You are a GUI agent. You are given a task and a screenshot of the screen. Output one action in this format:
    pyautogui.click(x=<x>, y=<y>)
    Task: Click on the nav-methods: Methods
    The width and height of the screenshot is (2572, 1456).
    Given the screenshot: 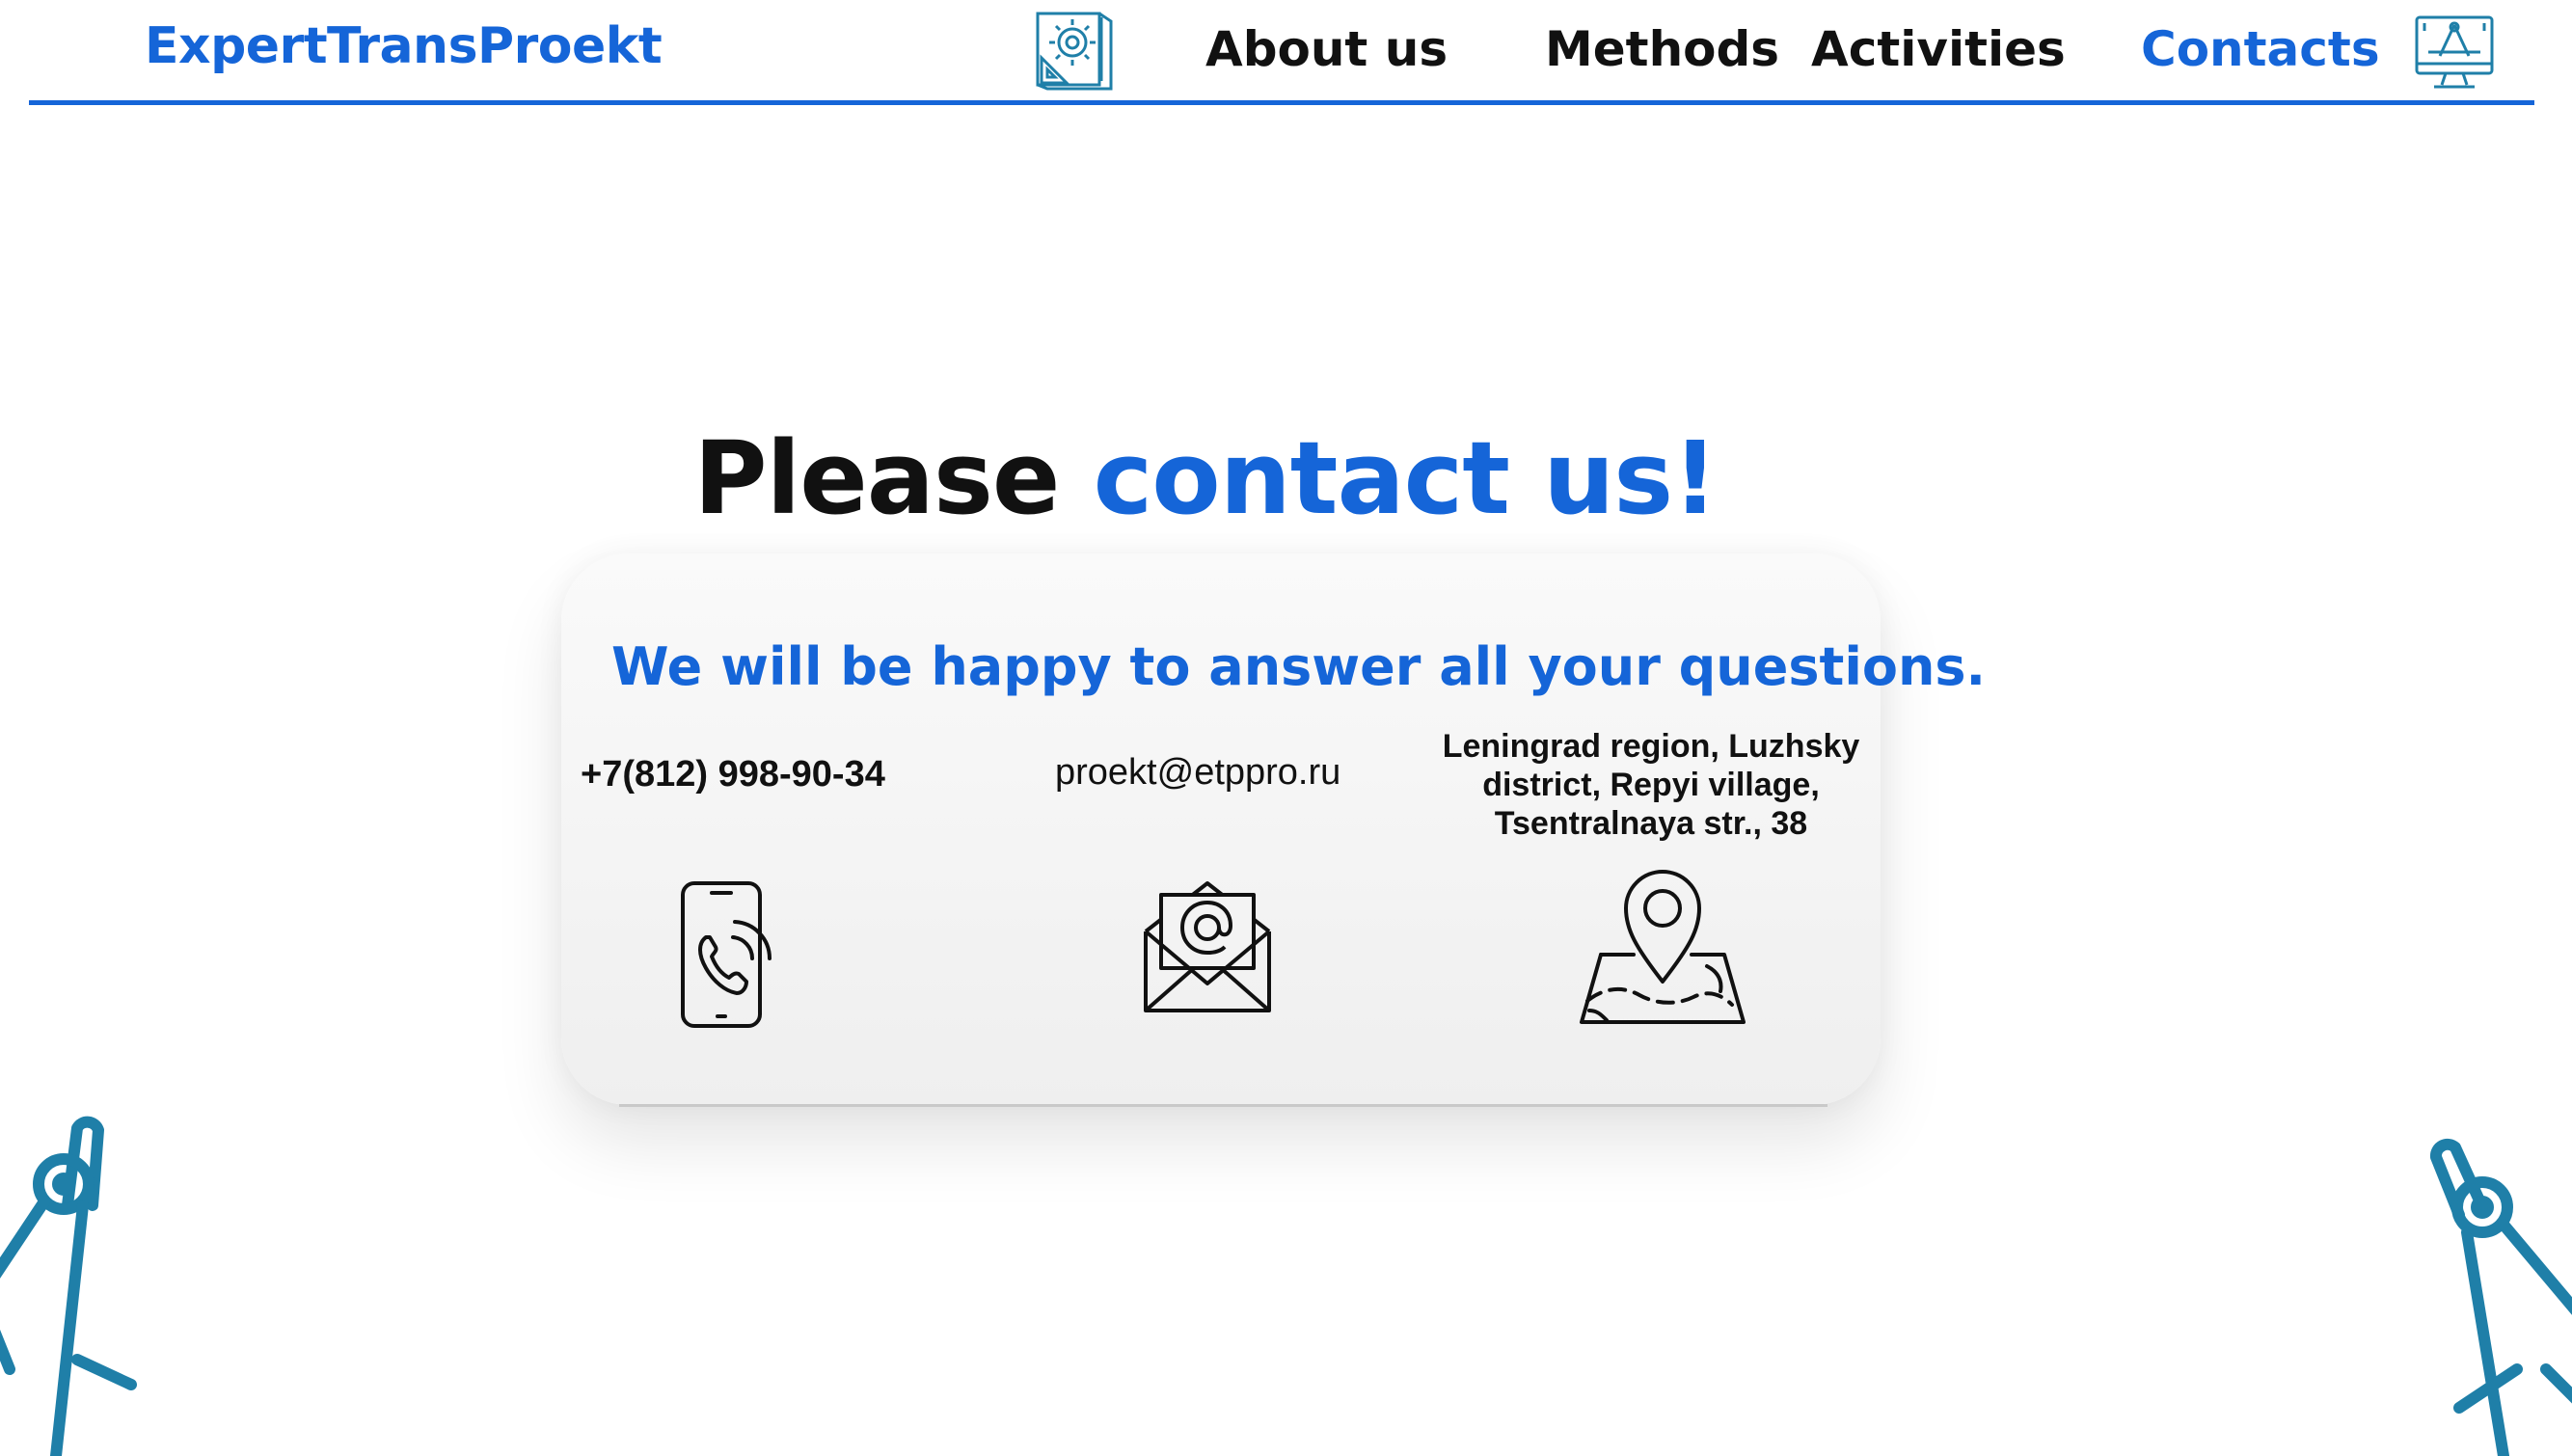 What is the action you would take?
    pyautogui.click(x=1662, y=49)
    